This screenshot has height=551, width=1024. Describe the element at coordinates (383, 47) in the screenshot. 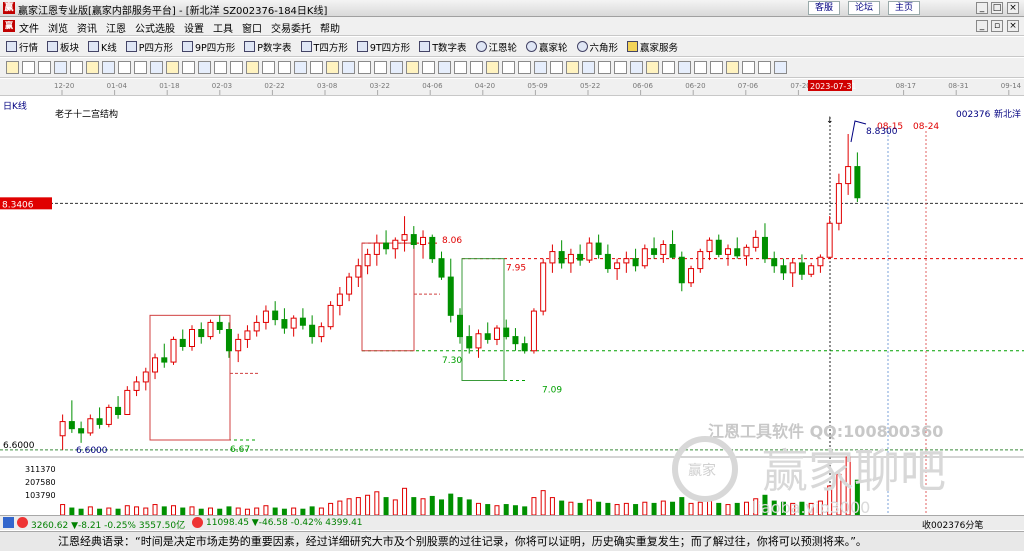

I see `9t-square-button: 9T四方形` at that location.